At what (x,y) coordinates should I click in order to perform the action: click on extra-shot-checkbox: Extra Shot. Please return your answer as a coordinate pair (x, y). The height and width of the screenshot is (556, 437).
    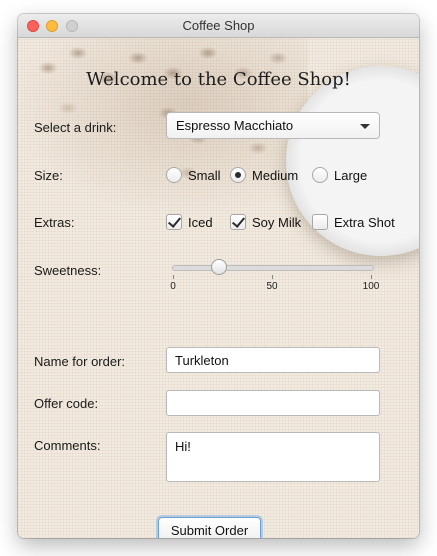
    Looking at the image, I should click on (353, 222).